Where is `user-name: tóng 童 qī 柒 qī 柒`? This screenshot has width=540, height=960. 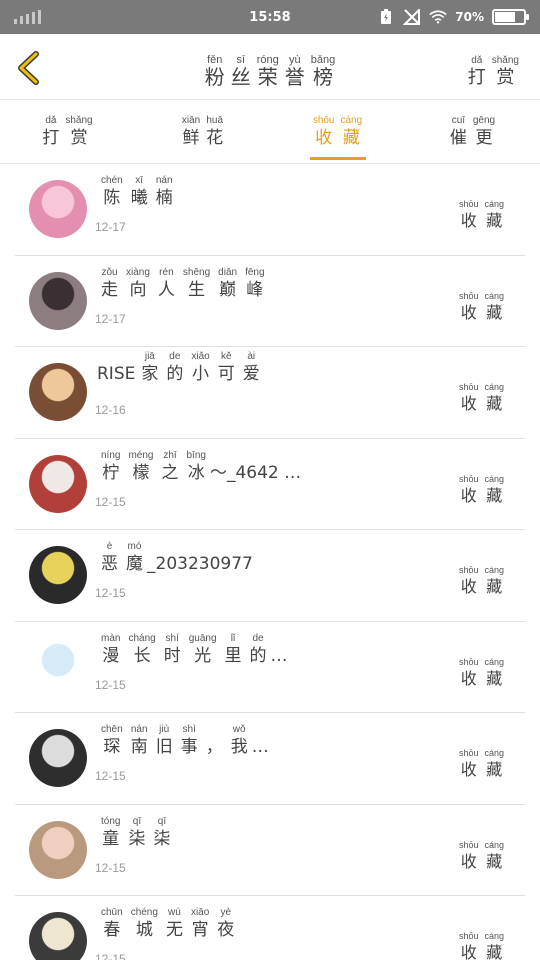 user-name: tóng 童 qī 柒 qī 柒 is located at coordinates (135, 829).